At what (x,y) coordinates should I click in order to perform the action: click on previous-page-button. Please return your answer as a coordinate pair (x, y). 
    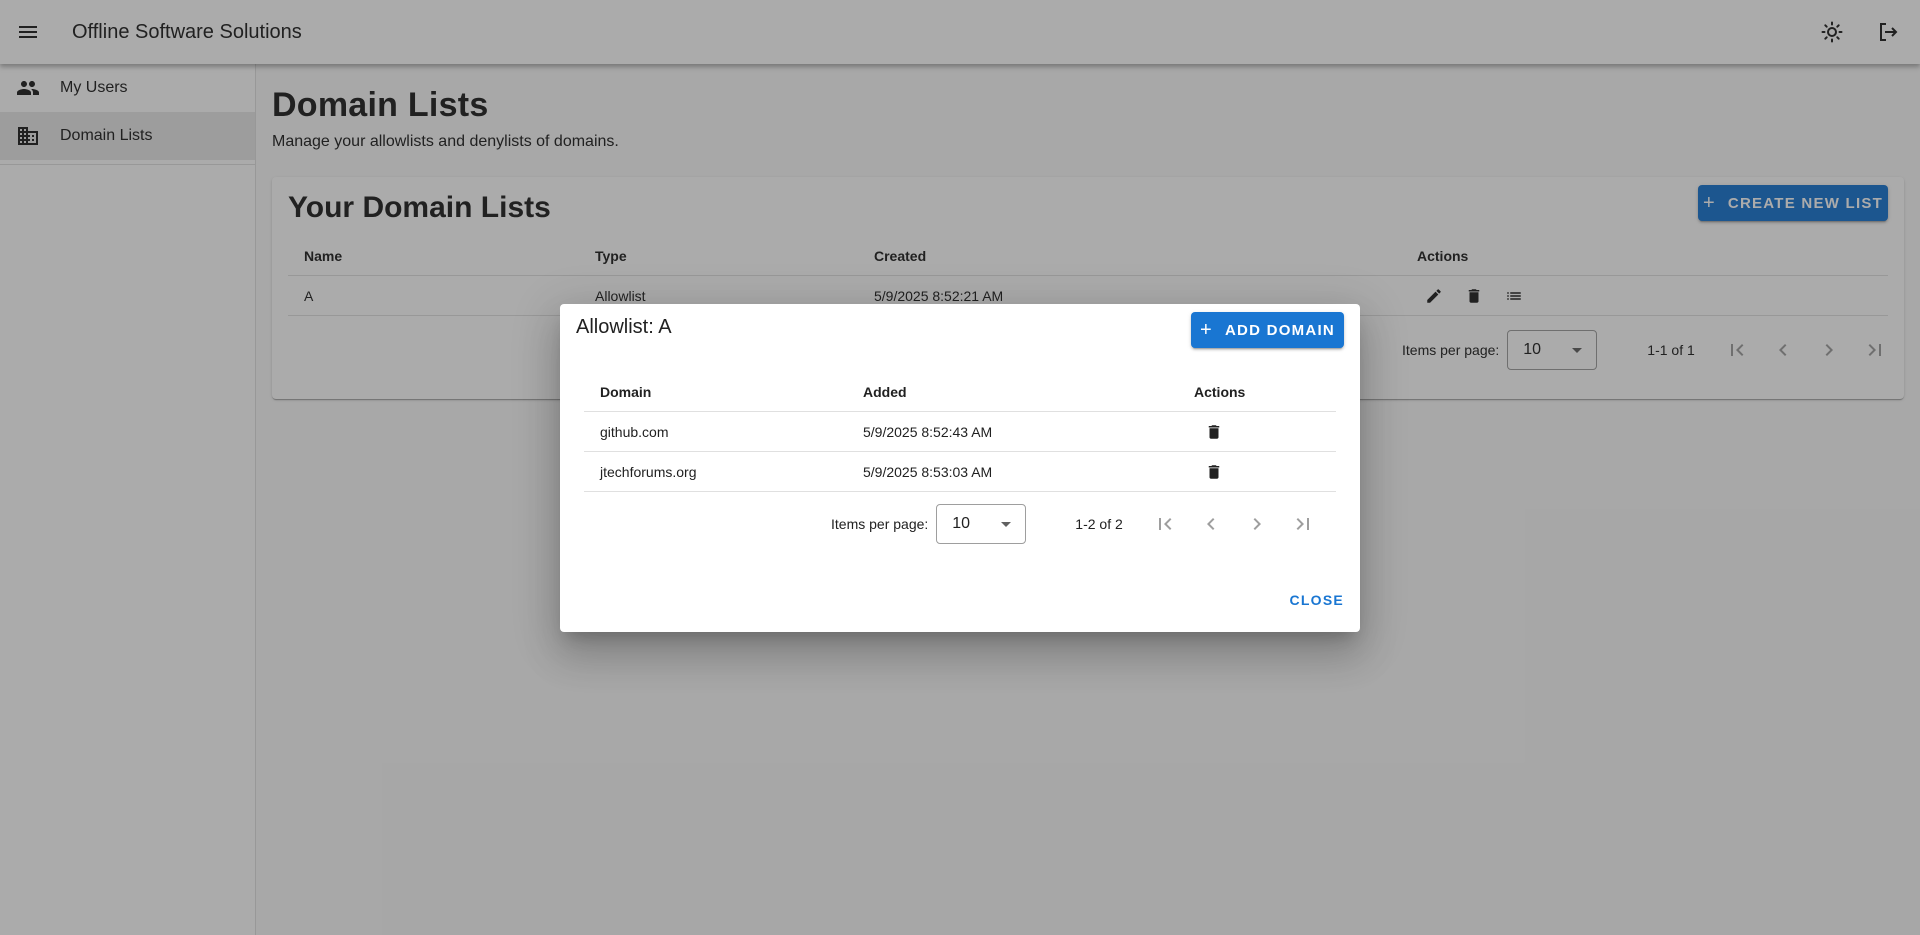
    Looking at the image, I should click on (1211, 524).